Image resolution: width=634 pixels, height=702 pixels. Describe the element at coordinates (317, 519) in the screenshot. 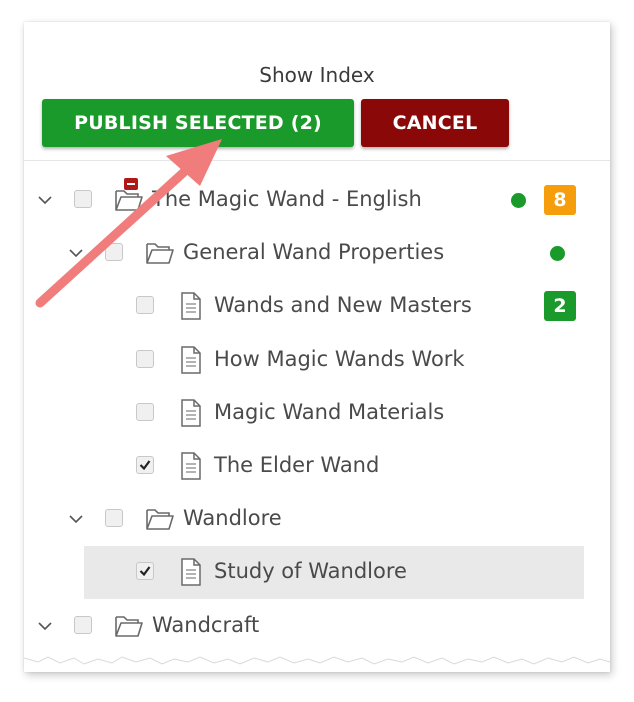

I see `tree-row: Wandlore` at that location.